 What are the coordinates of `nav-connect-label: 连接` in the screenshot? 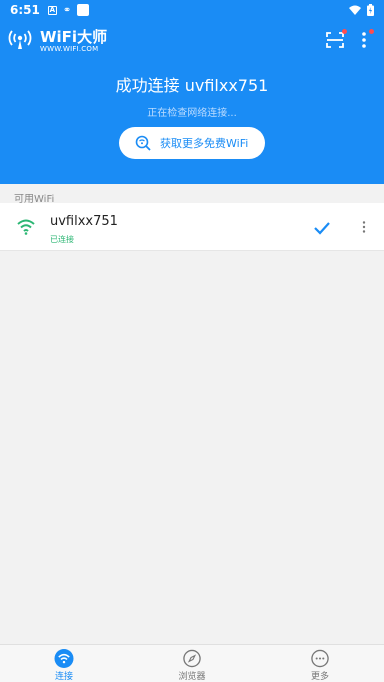 It's located at (63, 677).